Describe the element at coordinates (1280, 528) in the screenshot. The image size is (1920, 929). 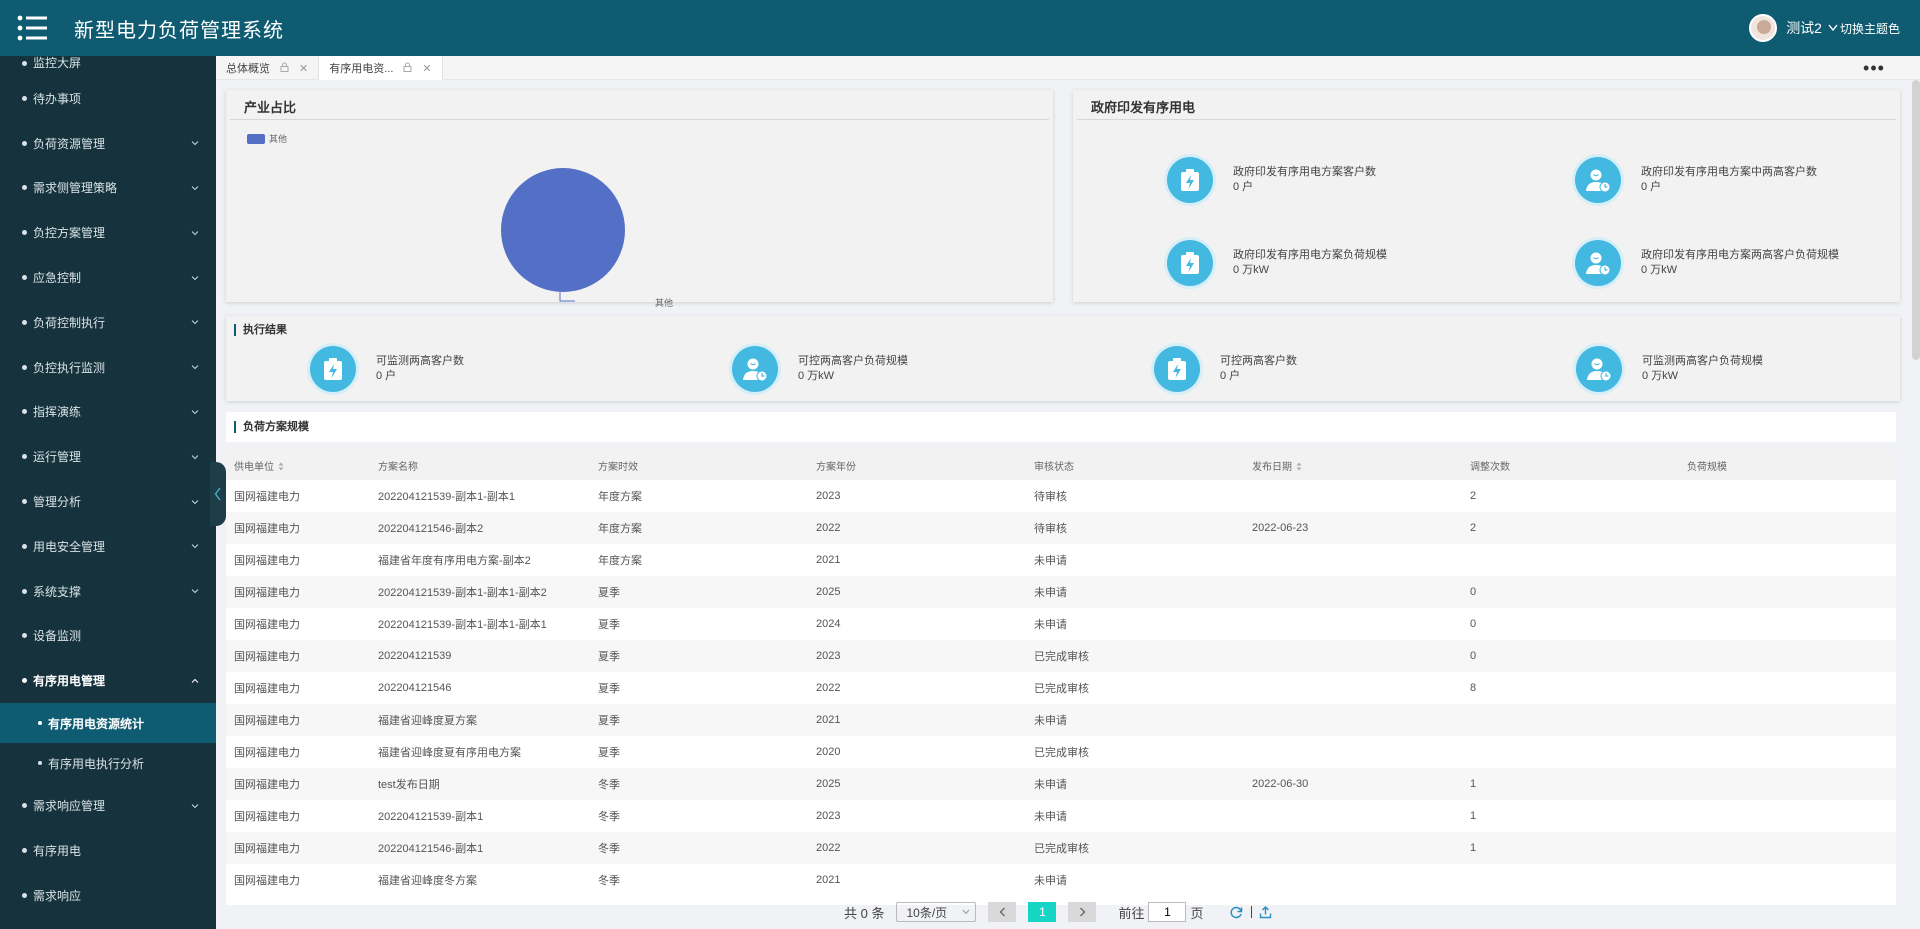
I see `table-cell: 2022-06-23` at that location.